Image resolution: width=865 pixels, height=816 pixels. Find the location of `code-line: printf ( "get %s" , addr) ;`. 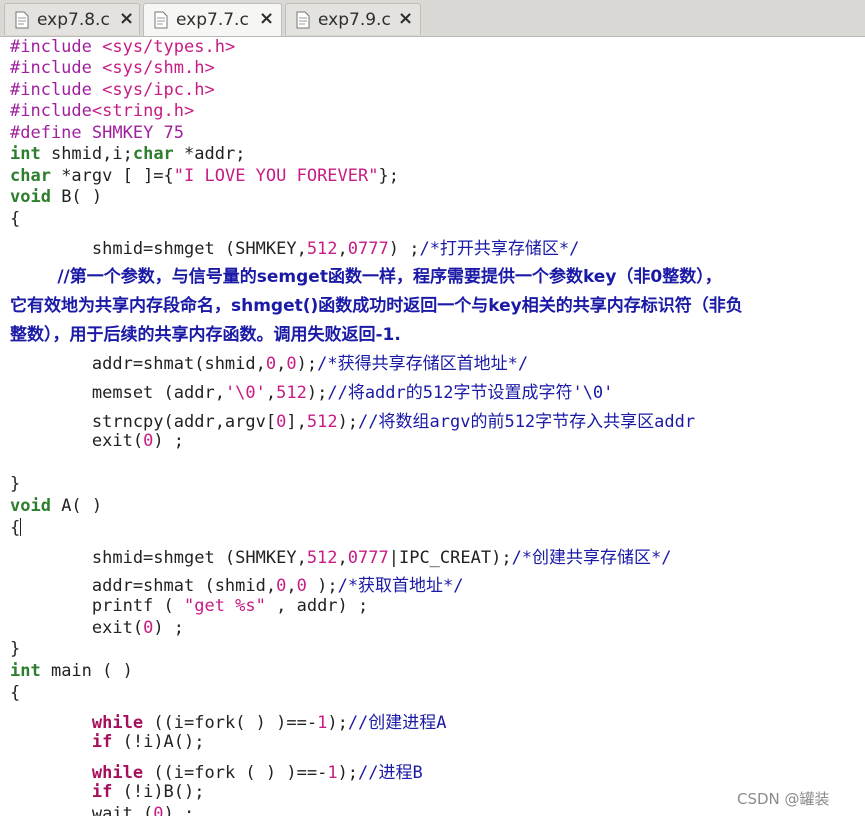

code-line: printf ( "get %s" , addr) ; is located at coordinates (189, 606).